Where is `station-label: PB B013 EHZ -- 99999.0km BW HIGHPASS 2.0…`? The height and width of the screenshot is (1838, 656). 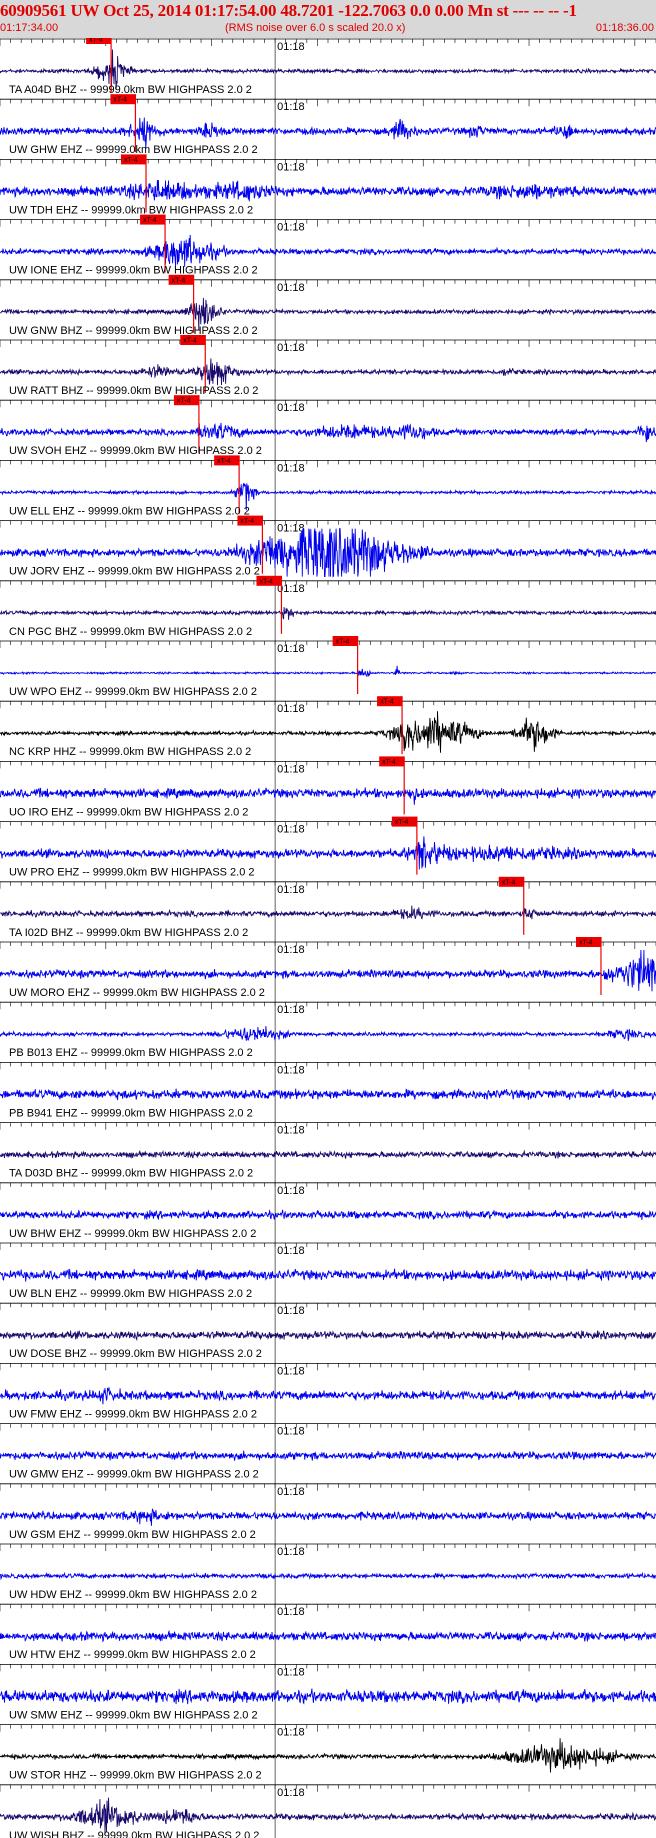
station-label: PB B013 EHZ -- 99999.0km BW HIGHPASS 2.0… is located at coordinates (131, 1053).